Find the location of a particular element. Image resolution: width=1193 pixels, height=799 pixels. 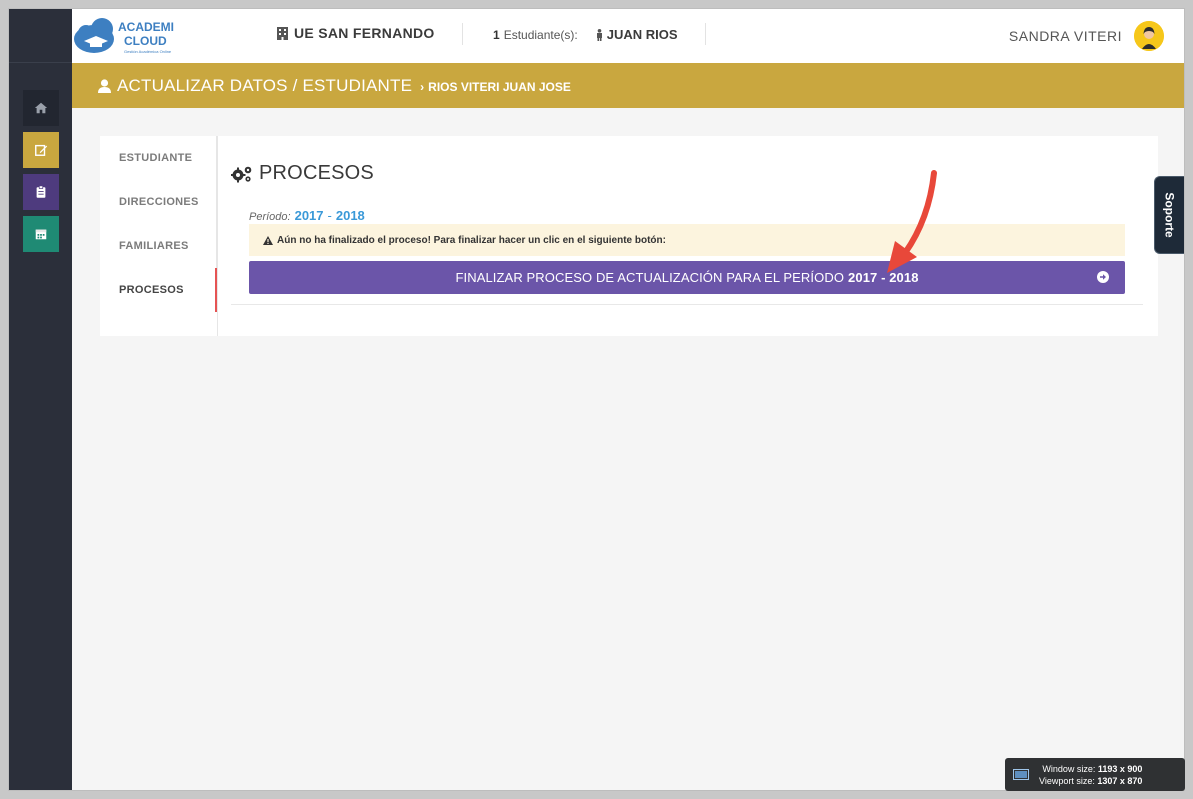

calendar-button is located at coordinates (41, 234).